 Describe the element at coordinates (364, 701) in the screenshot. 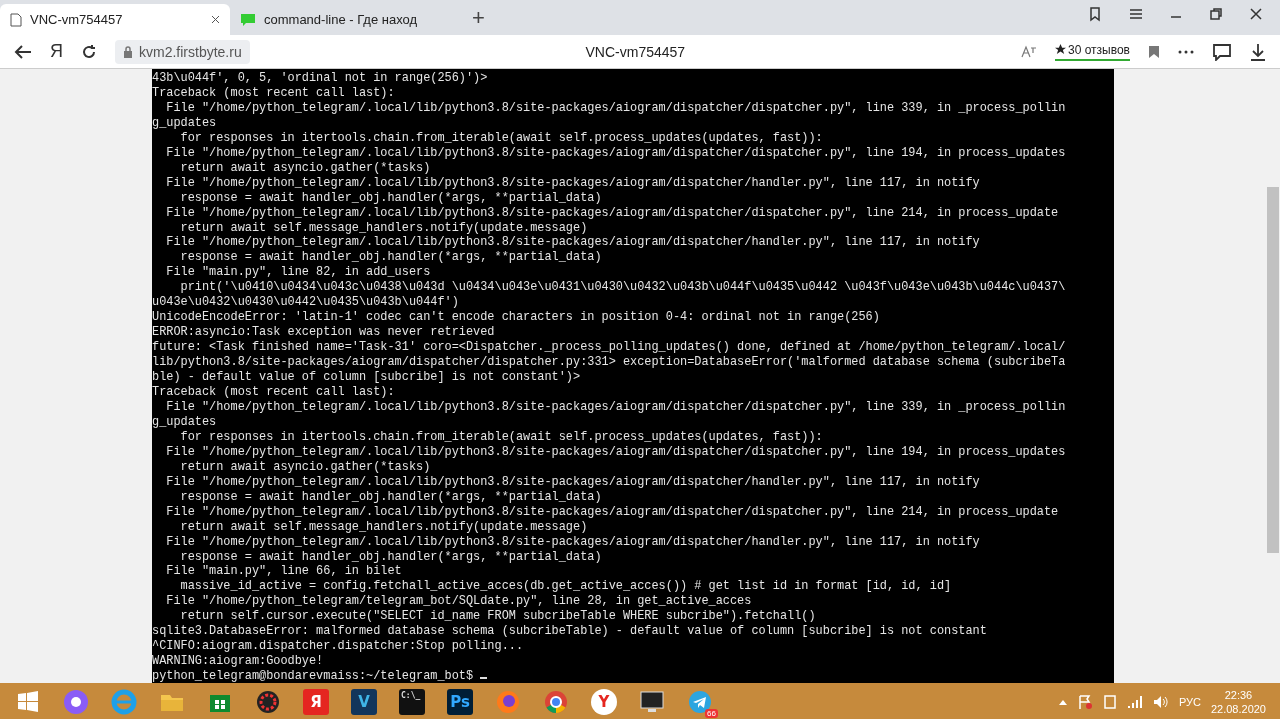

I see `v-app-icon: V` at that location.